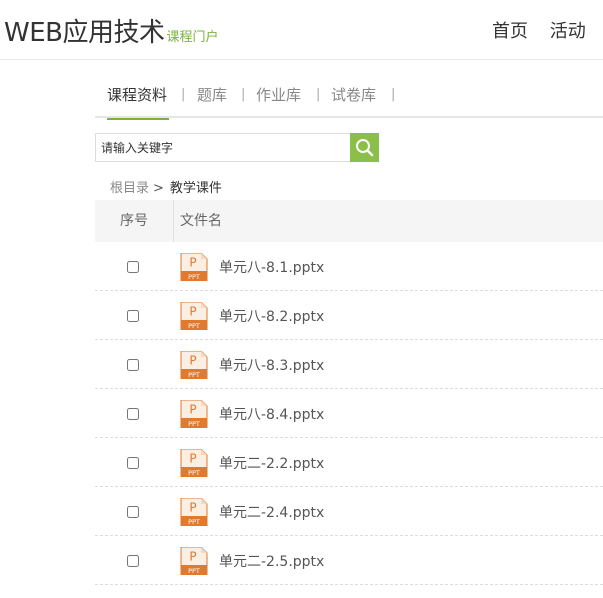  Describe the element at coordinates (301, 30) in the screenshot. I see `header: WEB应用技术课程门户 首页 活动 纟` at that location.